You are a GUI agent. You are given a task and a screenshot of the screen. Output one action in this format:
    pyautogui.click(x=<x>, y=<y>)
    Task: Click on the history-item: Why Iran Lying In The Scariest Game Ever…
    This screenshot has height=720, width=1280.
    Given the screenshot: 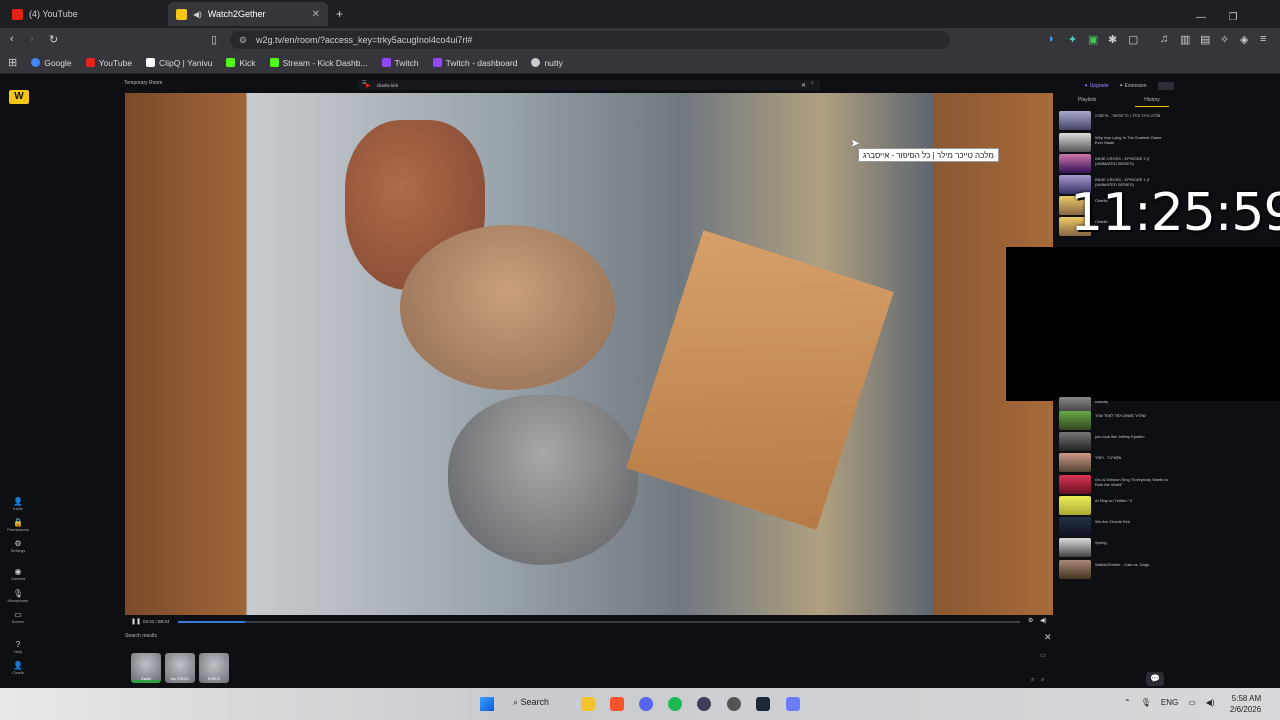 What is the action you would take?
    pyautogui.click(x=1114, y=142)
    